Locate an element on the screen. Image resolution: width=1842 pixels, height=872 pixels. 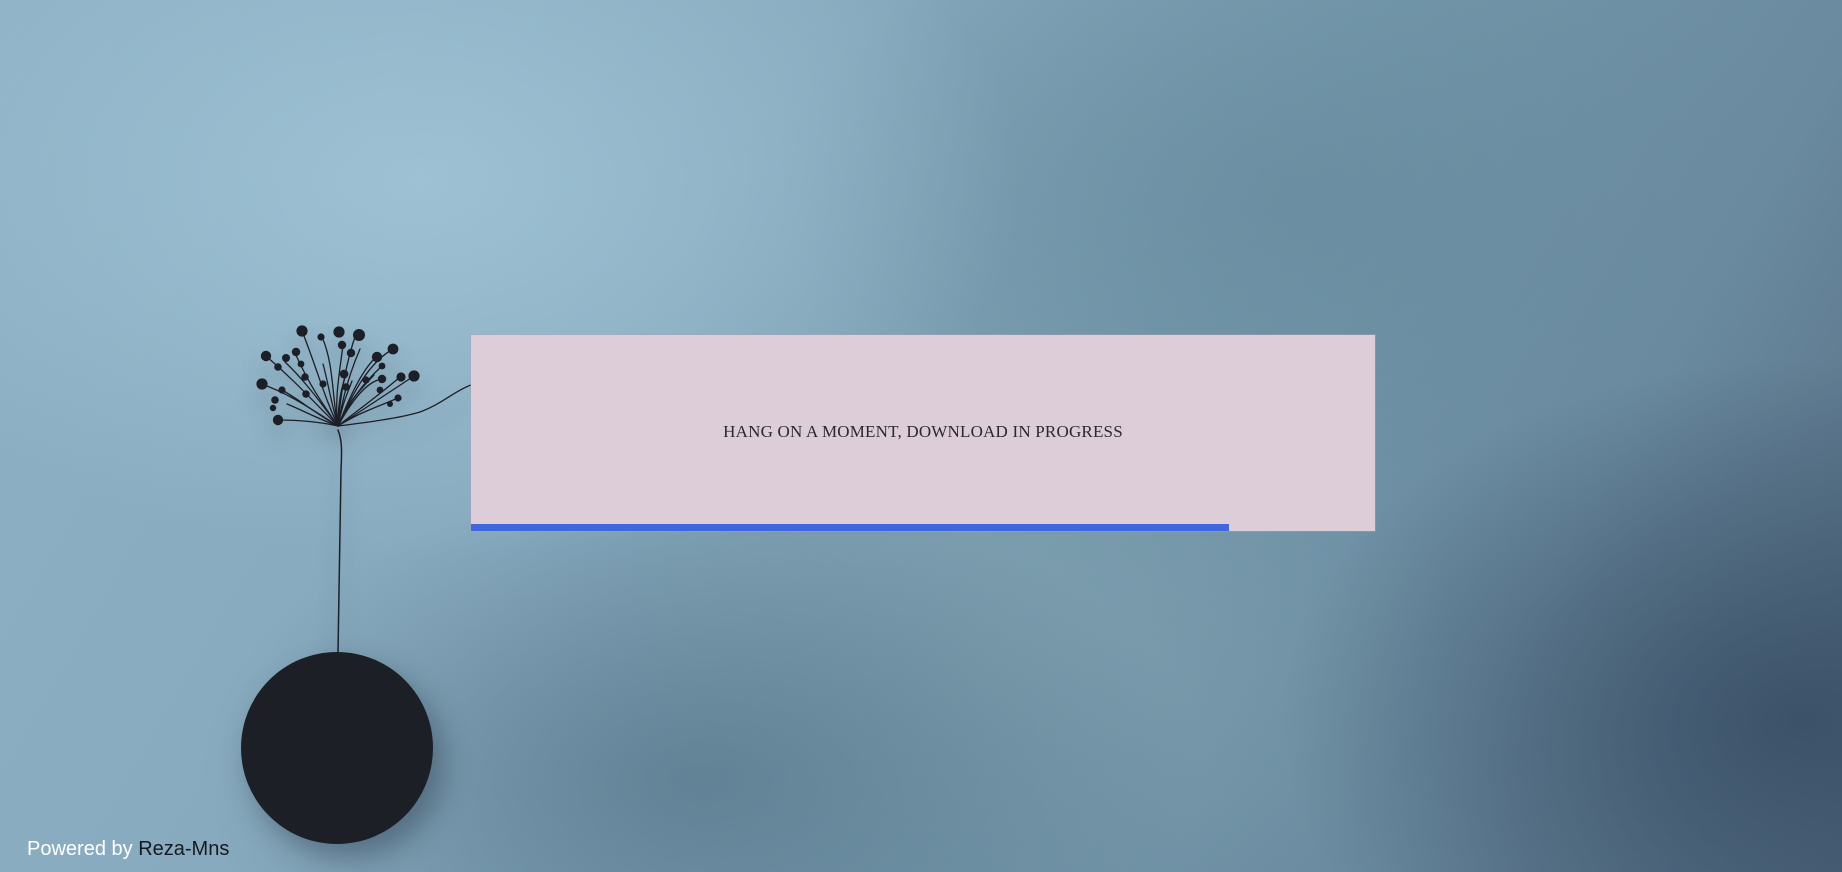
download-progress-fill is located at coordinates (850, 527).